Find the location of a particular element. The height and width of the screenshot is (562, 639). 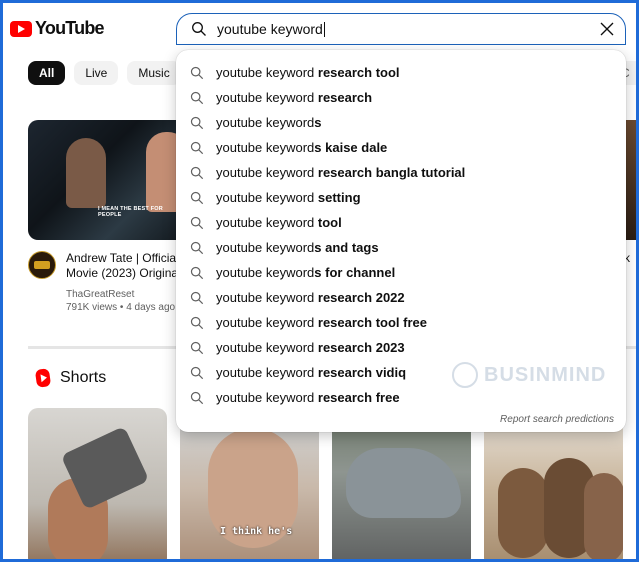

video-title-line: Andrew Tate | Official T is located at coordinates (122, 258).